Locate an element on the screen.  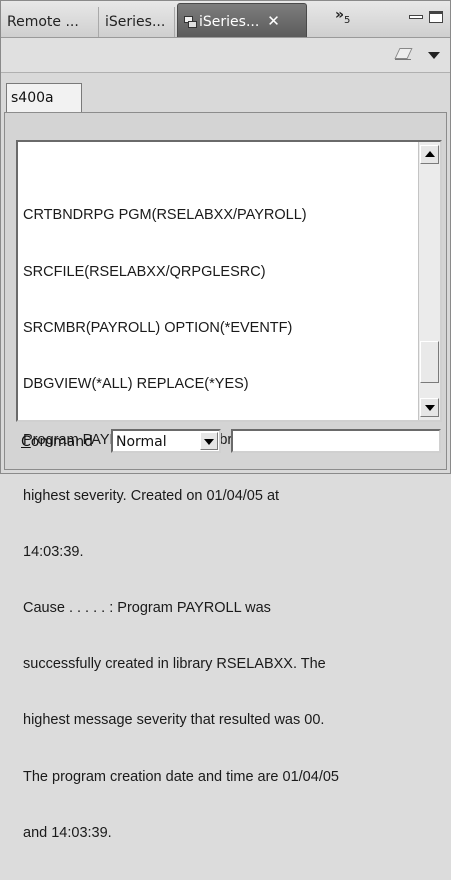
command-label-accelerator: C is located at coordinates (26, 442).